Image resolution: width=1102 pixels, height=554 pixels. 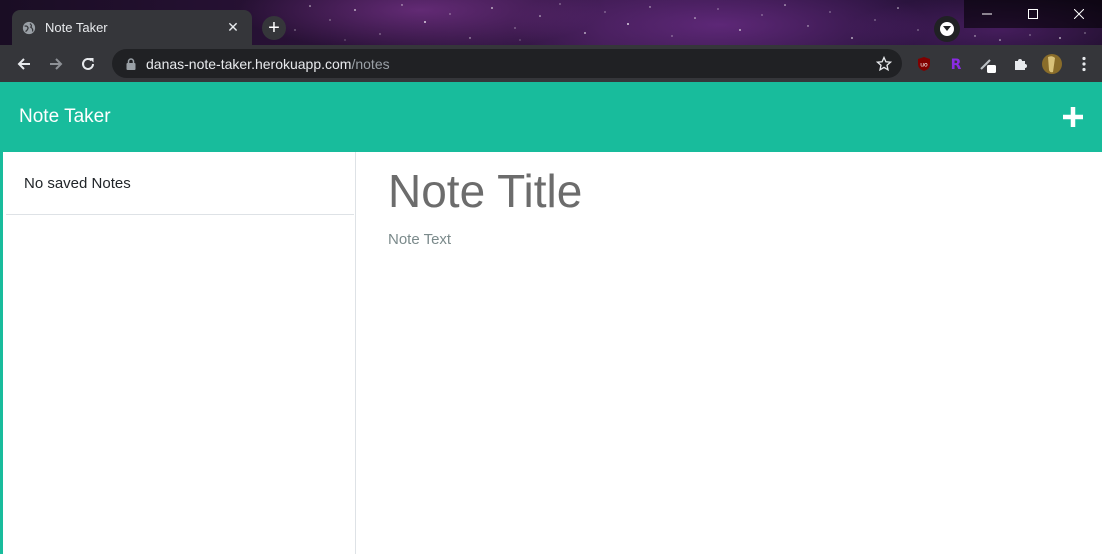 I want to click on ublock-extension-icon: uo, so click(x=924, y=64).